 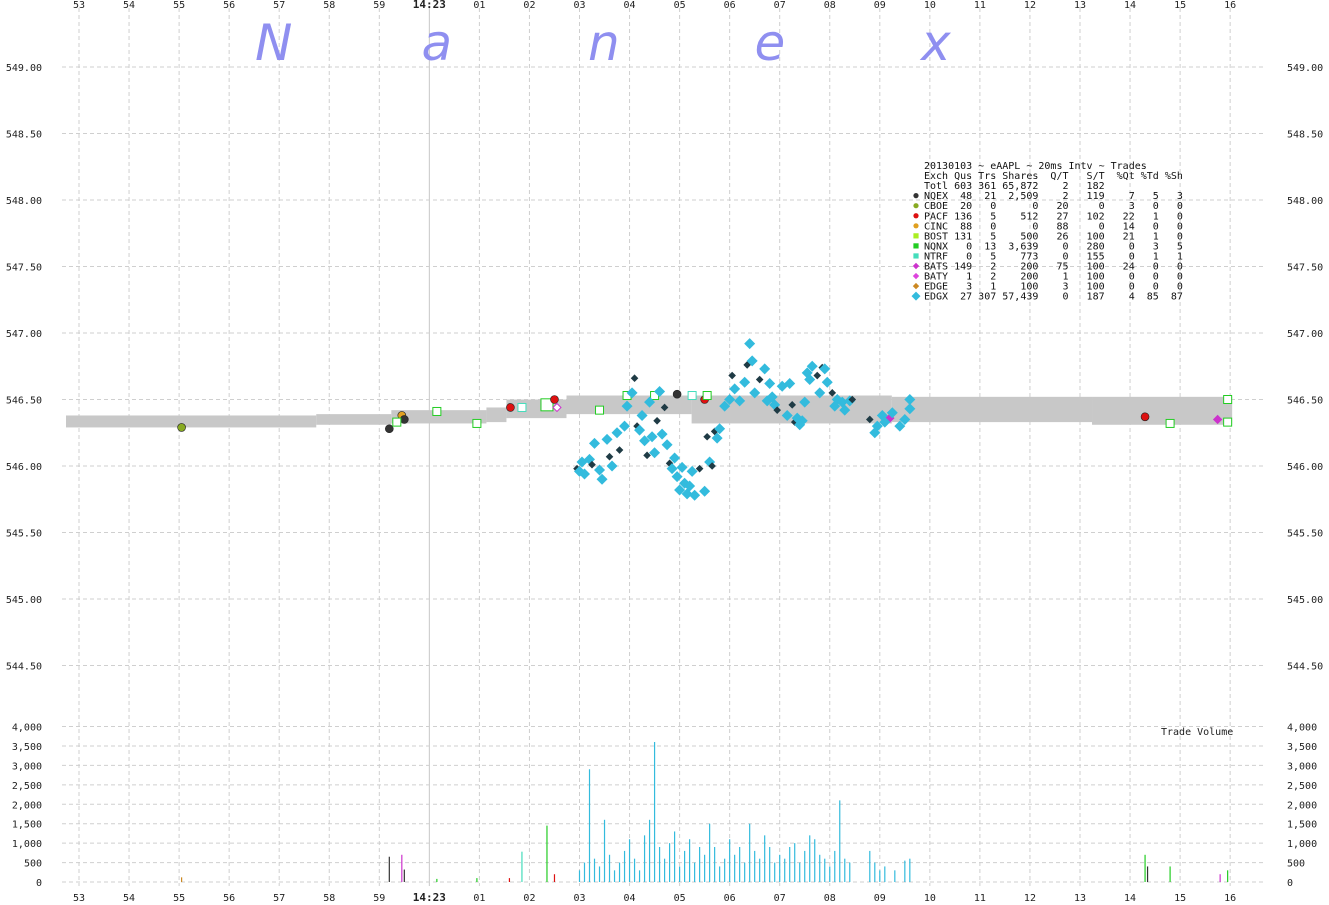 I want to click on price-tick-label-right: 549.00, so click(x=1305, y=68).